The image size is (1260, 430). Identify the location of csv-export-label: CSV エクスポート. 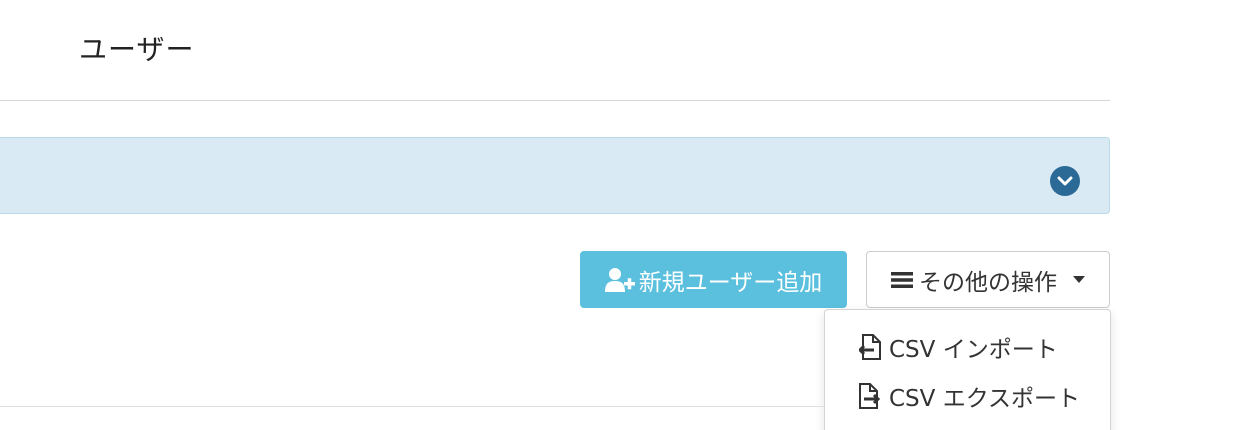
(985, 399).